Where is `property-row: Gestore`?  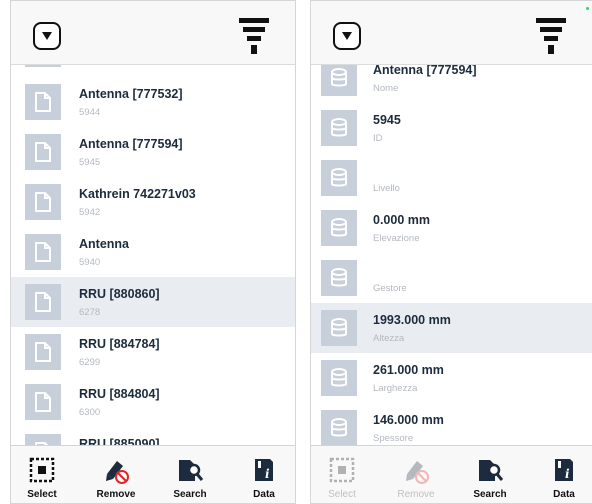 property-row: Gestore is located at coordinates (451, 278).